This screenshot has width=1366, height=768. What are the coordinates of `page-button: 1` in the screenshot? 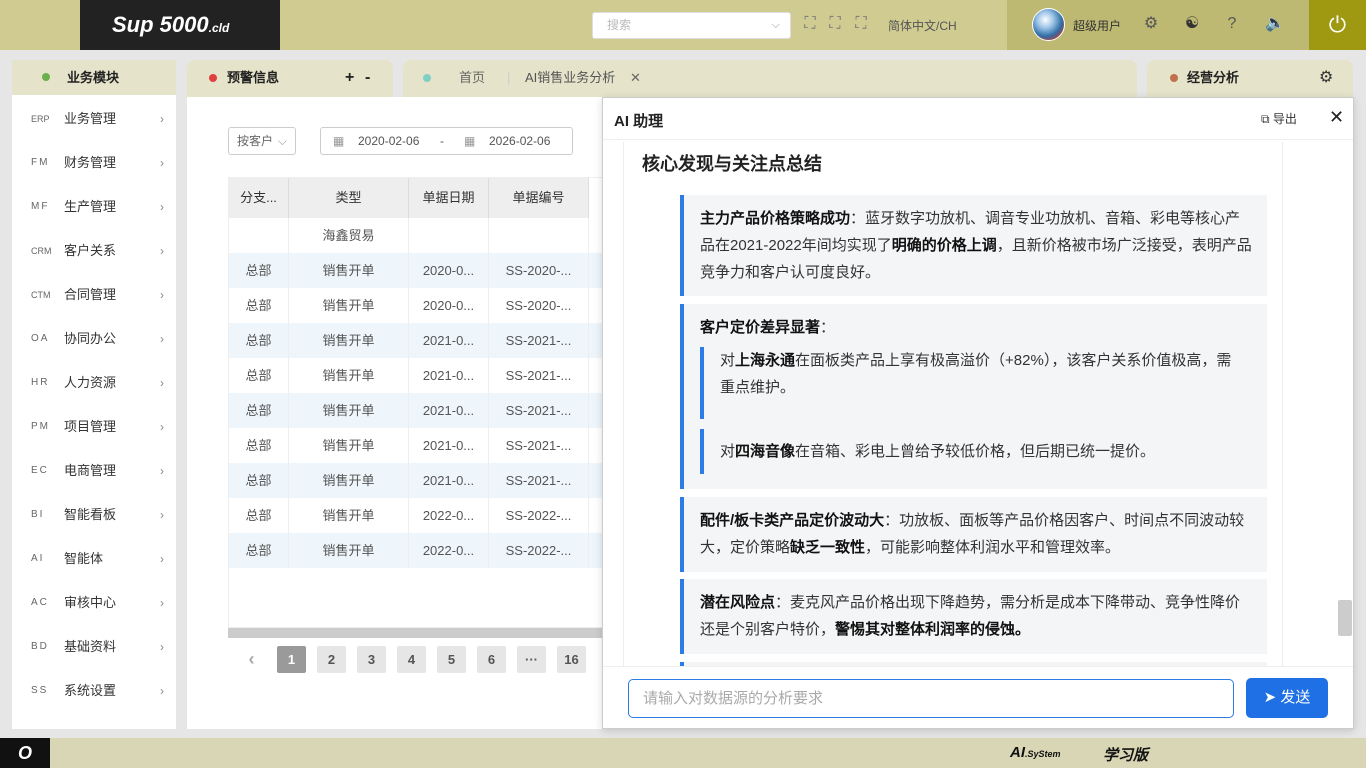 It's located at (291, 659).